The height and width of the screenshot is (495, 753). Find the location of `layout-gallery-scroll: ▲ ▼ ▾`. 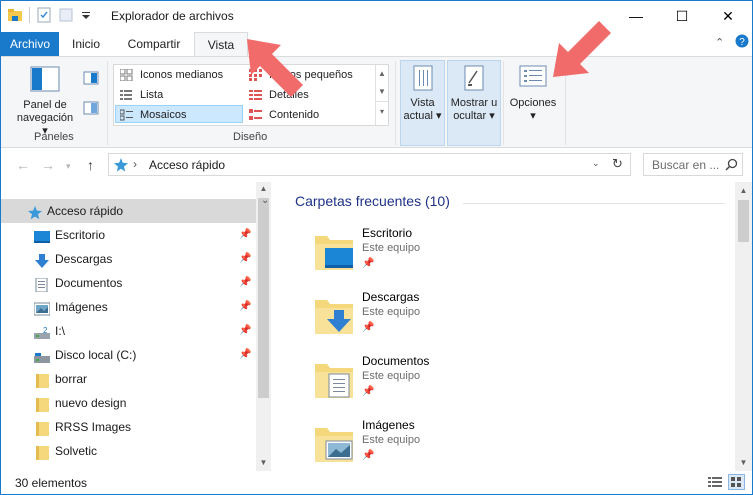

layout-gallery-scroll: ▲ ▼ ▾ is located at coordinates (381, 95).